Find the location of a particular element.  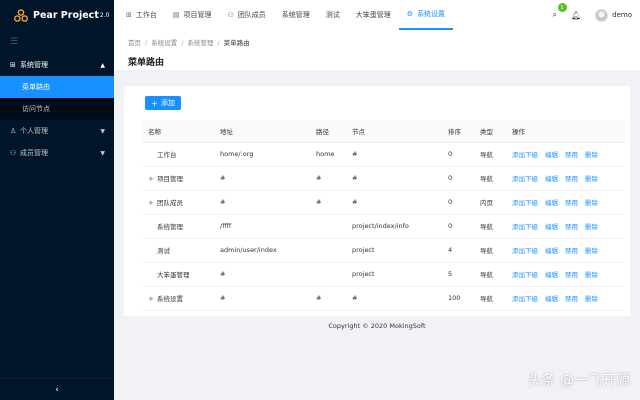

message-button: ⌕ 1 is located at coordinates (559, 11).